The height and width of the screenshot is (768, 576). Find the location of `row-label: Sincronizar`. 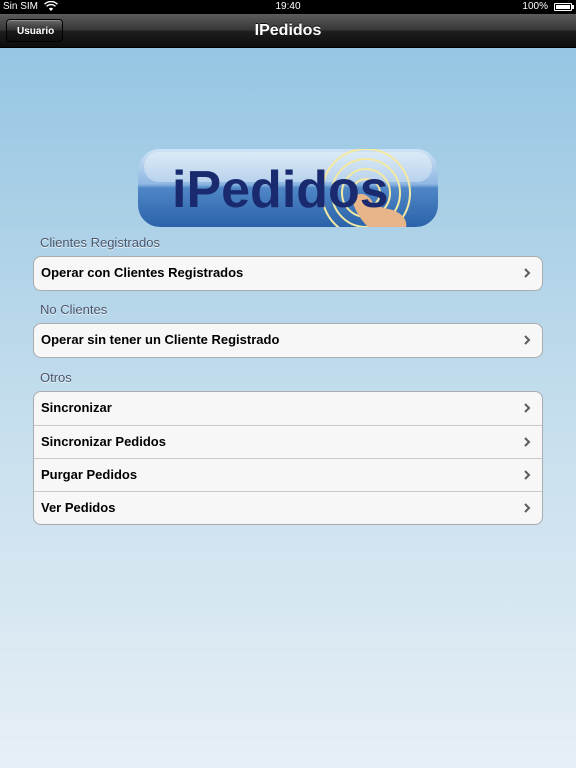

row-label: Sincronizar is located at coordinates (76, 407).